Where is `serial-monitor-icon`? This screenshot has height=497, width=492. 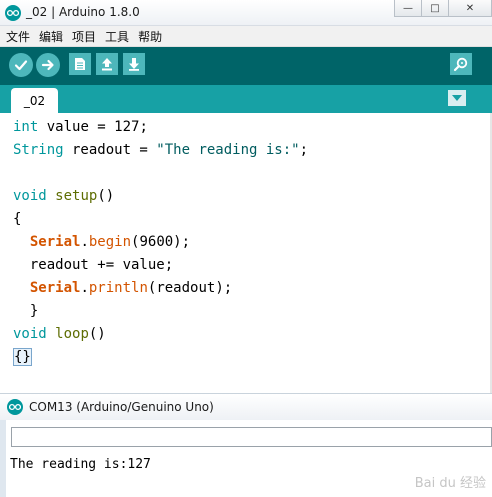 serial-monitor-icon is located at coordinates (460, 64).